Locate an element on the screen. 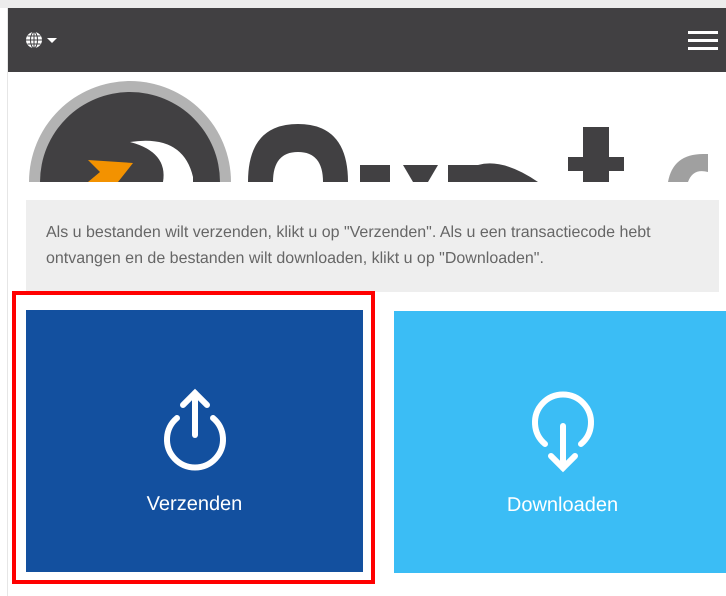  menu-icon is located at coordinates (703, 40).